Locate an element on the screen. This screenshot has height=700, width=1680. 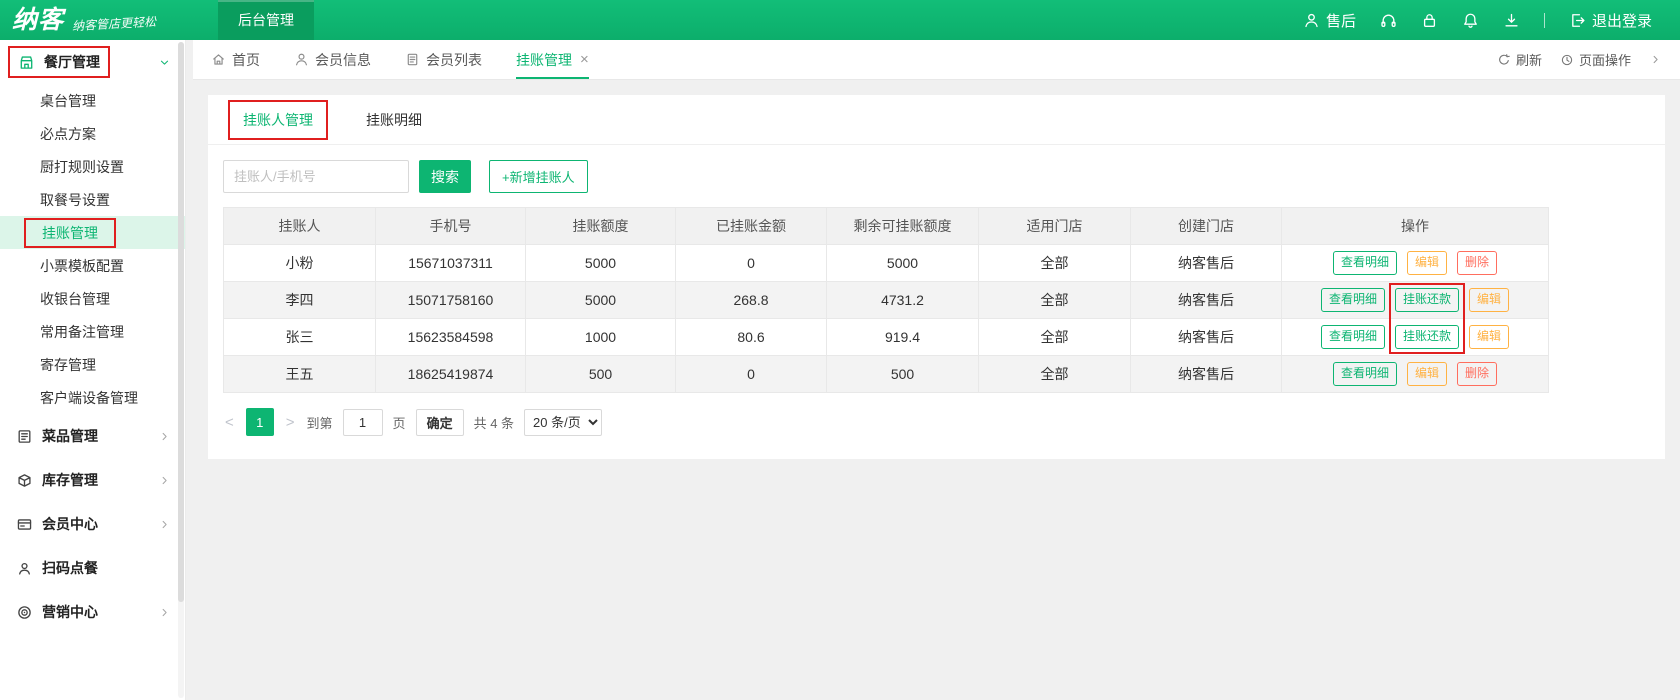
support-button is located at coordinates (1388, 20).